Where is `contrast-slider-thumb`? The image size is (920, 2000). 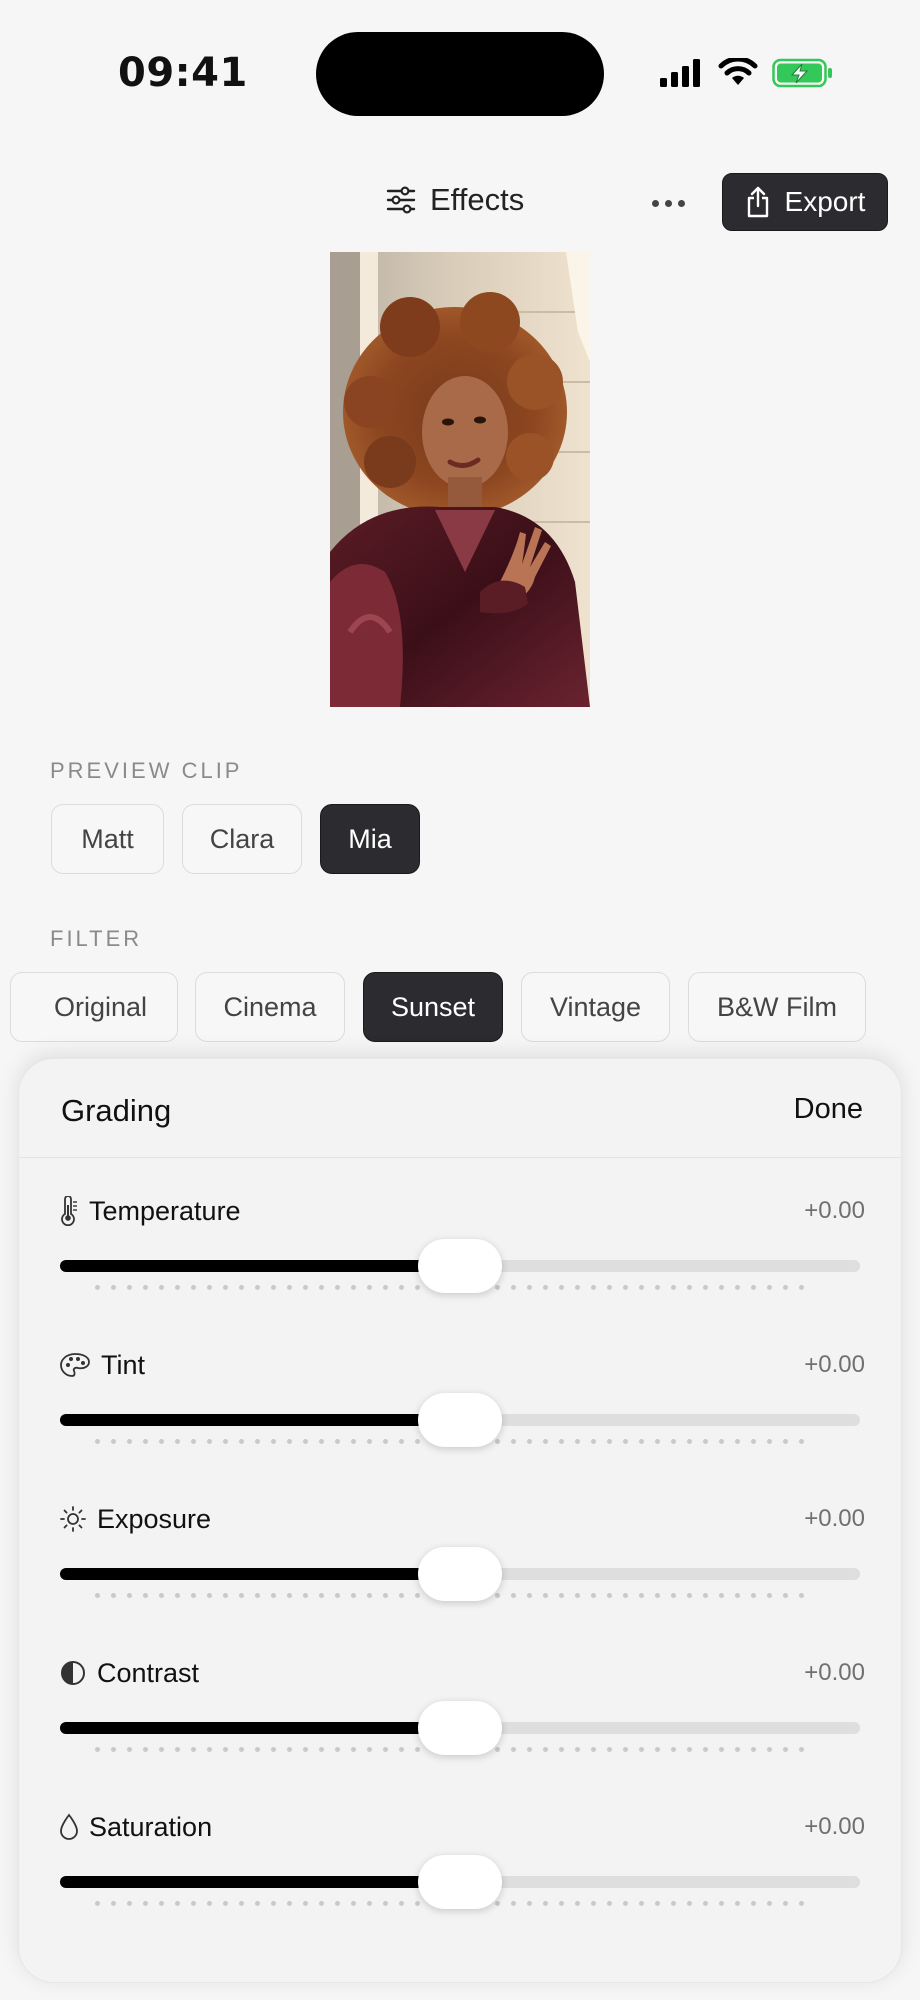 contrast-slider-thumb is located at coordinates (460, 1728).